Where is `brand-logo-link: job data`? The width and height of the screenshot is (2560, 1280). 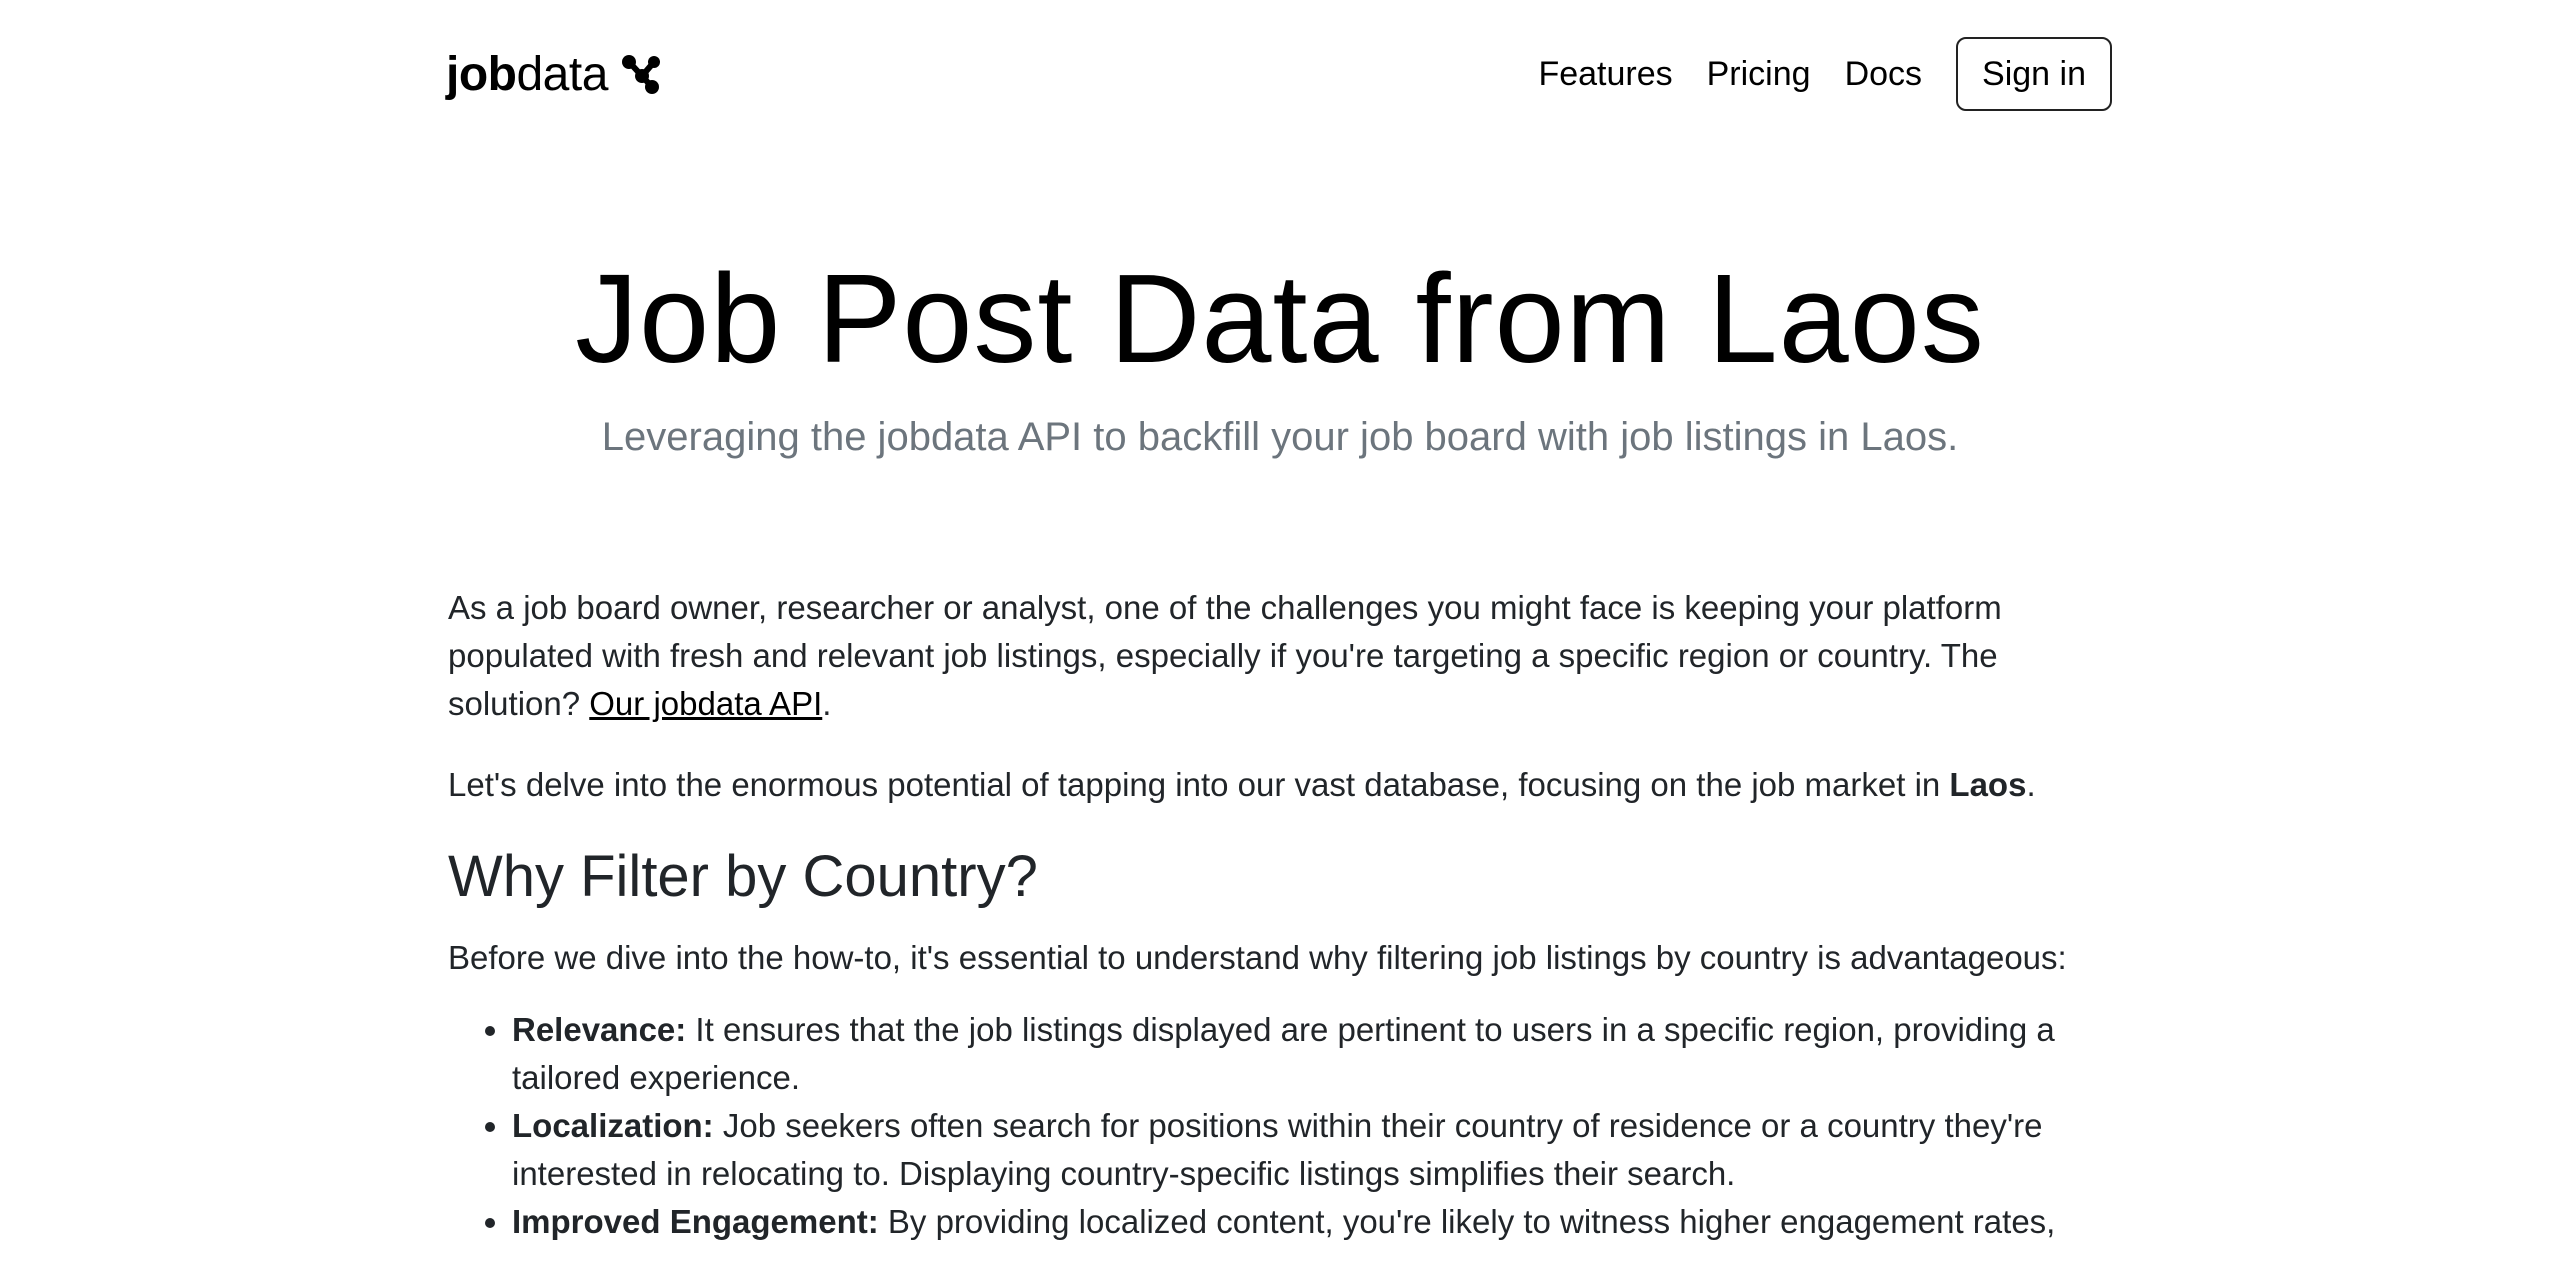
brand-logo-link: job data is located at coordinates (554, 74).